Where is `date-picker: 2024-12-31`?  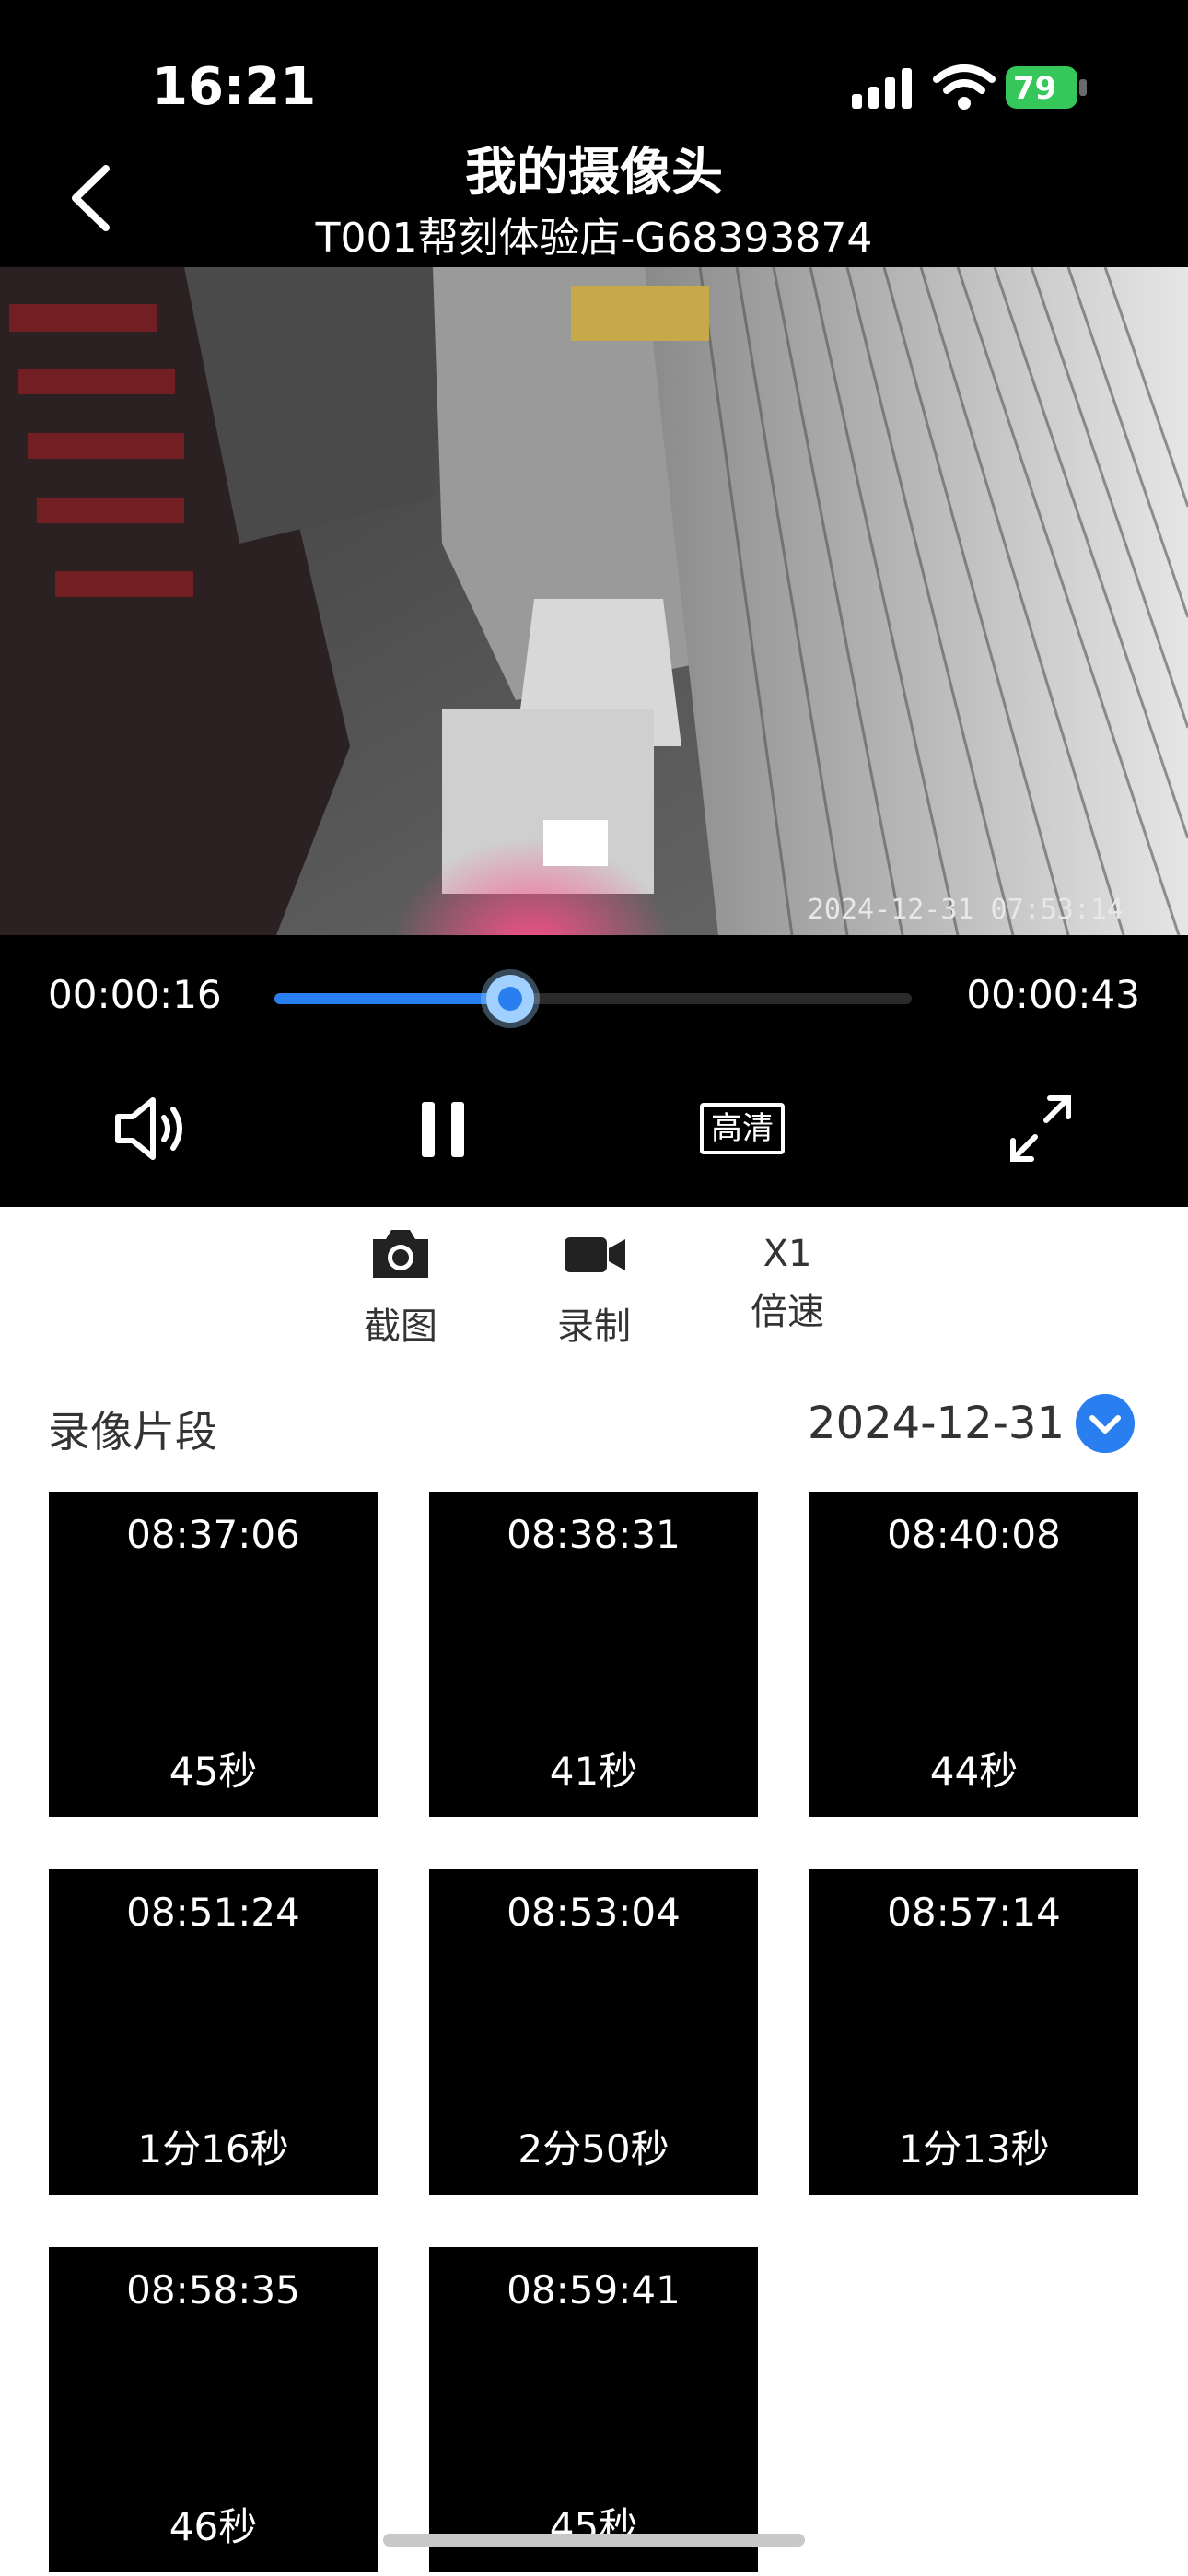
date-picker: 2024-12-31 is located at coordinates (971, 1423).